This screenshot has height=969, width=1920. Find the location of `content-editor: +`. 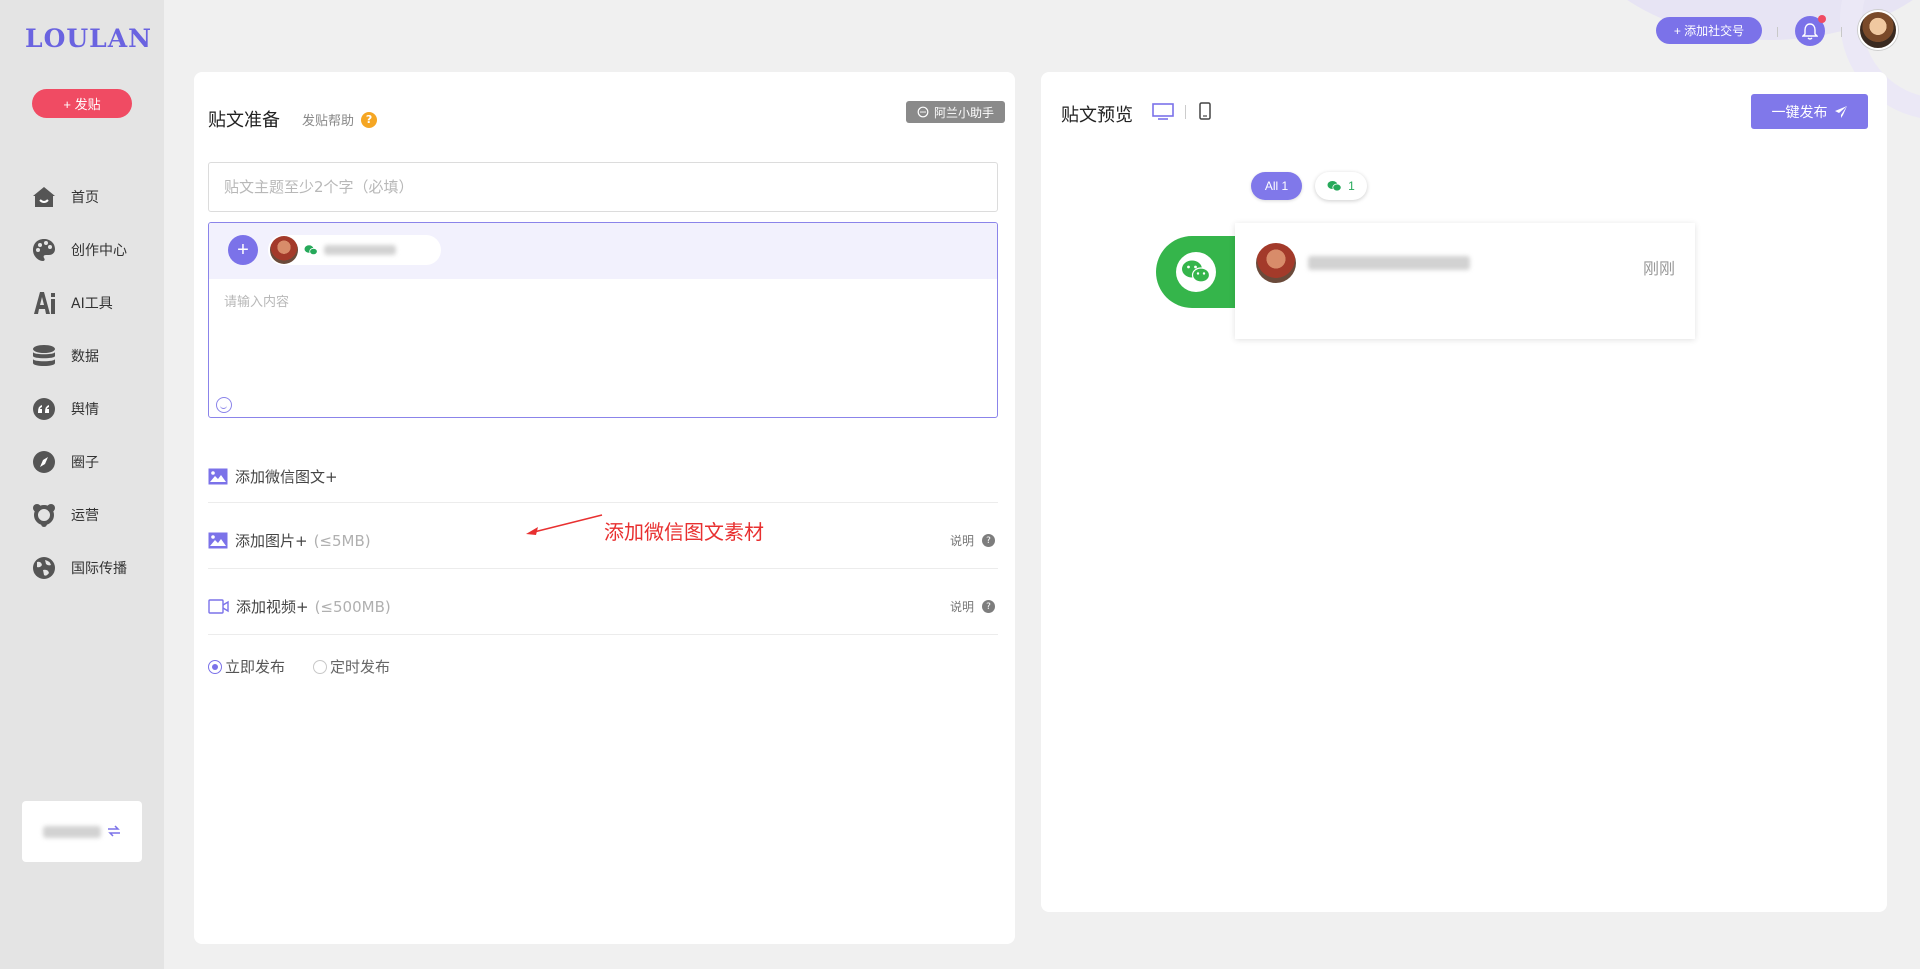

content-editor: + is located at coordinates (603, 320).